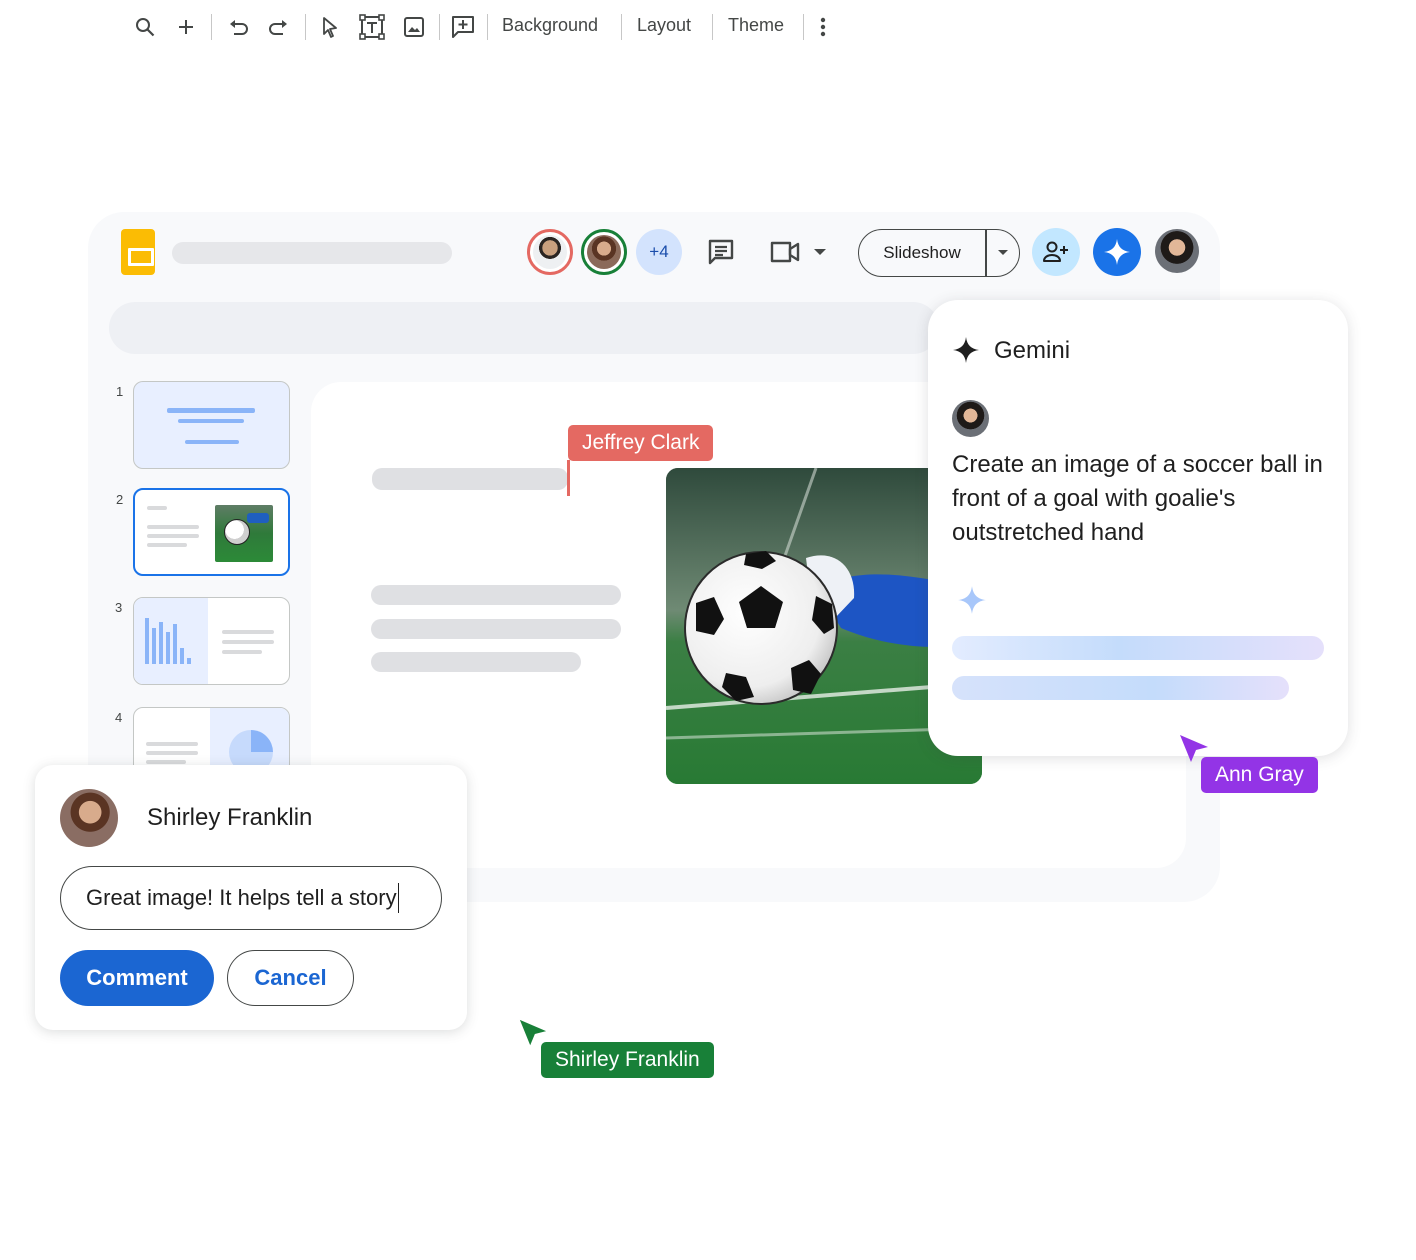 The image size is (1416, 1260). I want to click on video-call-icon, so click(800, 252).